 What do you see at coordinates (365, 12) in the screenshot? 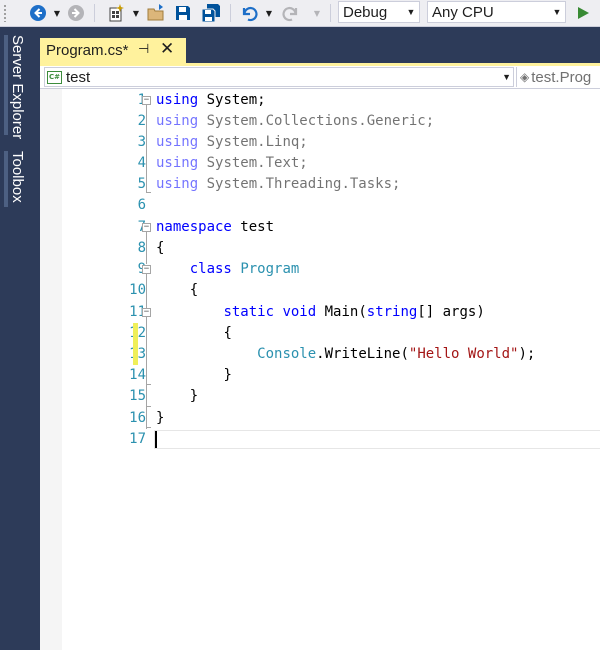
I see `solution-configuration-value: Debug` at bounding box center [365, 12].